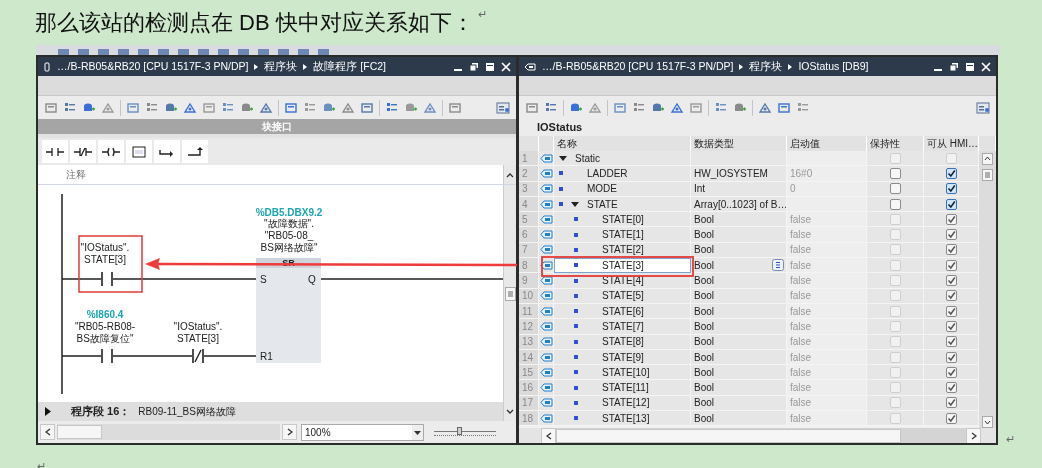 This screenshot has width=1042, height=468. I want to click on tag-icon, so click(530, 66).